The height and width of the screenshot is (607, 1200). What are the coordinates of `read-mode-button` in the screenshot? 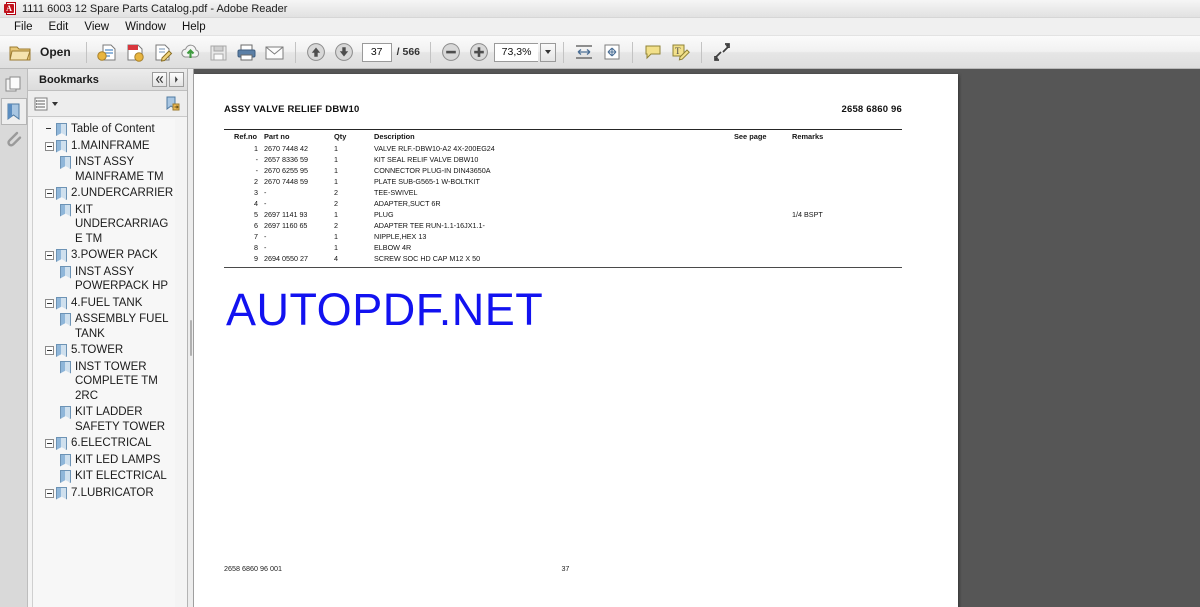 It's located at (722, 52).